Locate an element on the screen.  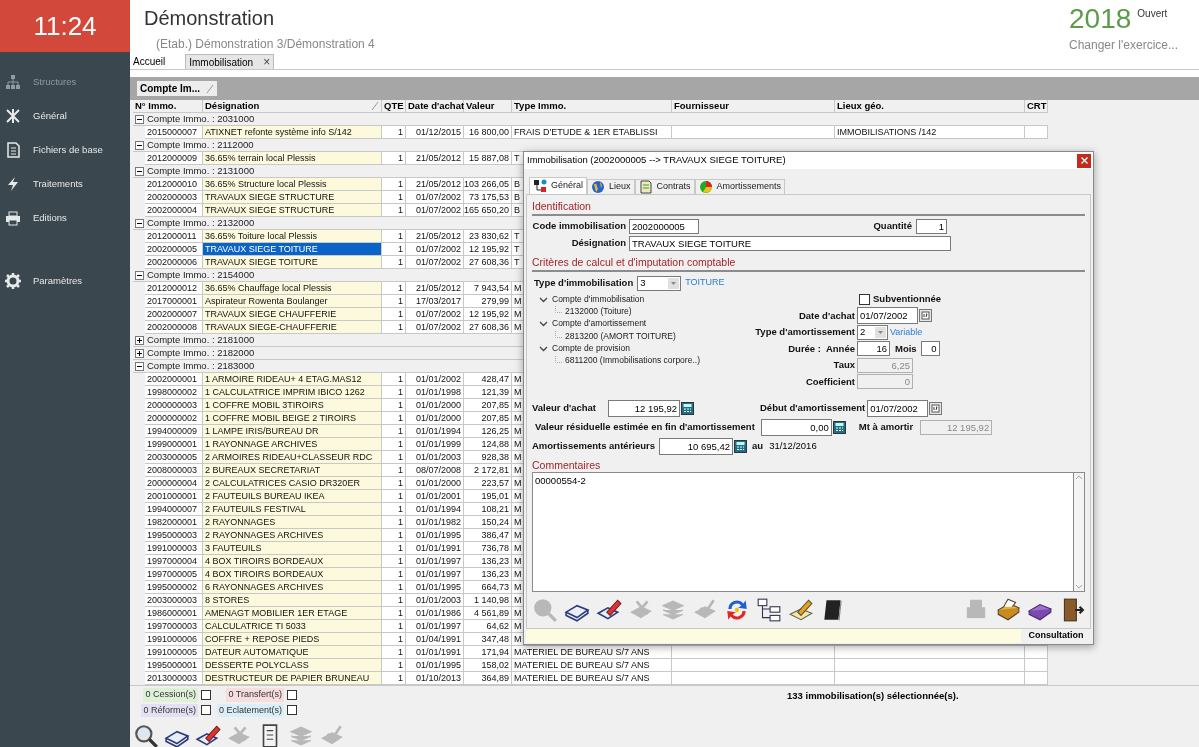
input-field: 16 is located at coordinates (873, 349).